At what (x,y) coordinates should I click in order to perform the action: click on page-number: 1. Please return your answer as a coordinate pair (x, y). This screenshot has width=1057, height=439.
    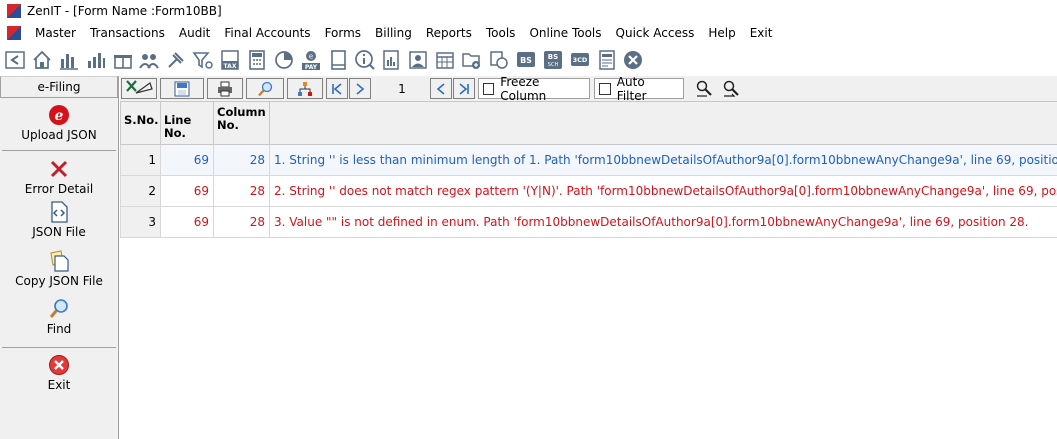
    Looking at the image, I should click on (402, 88).